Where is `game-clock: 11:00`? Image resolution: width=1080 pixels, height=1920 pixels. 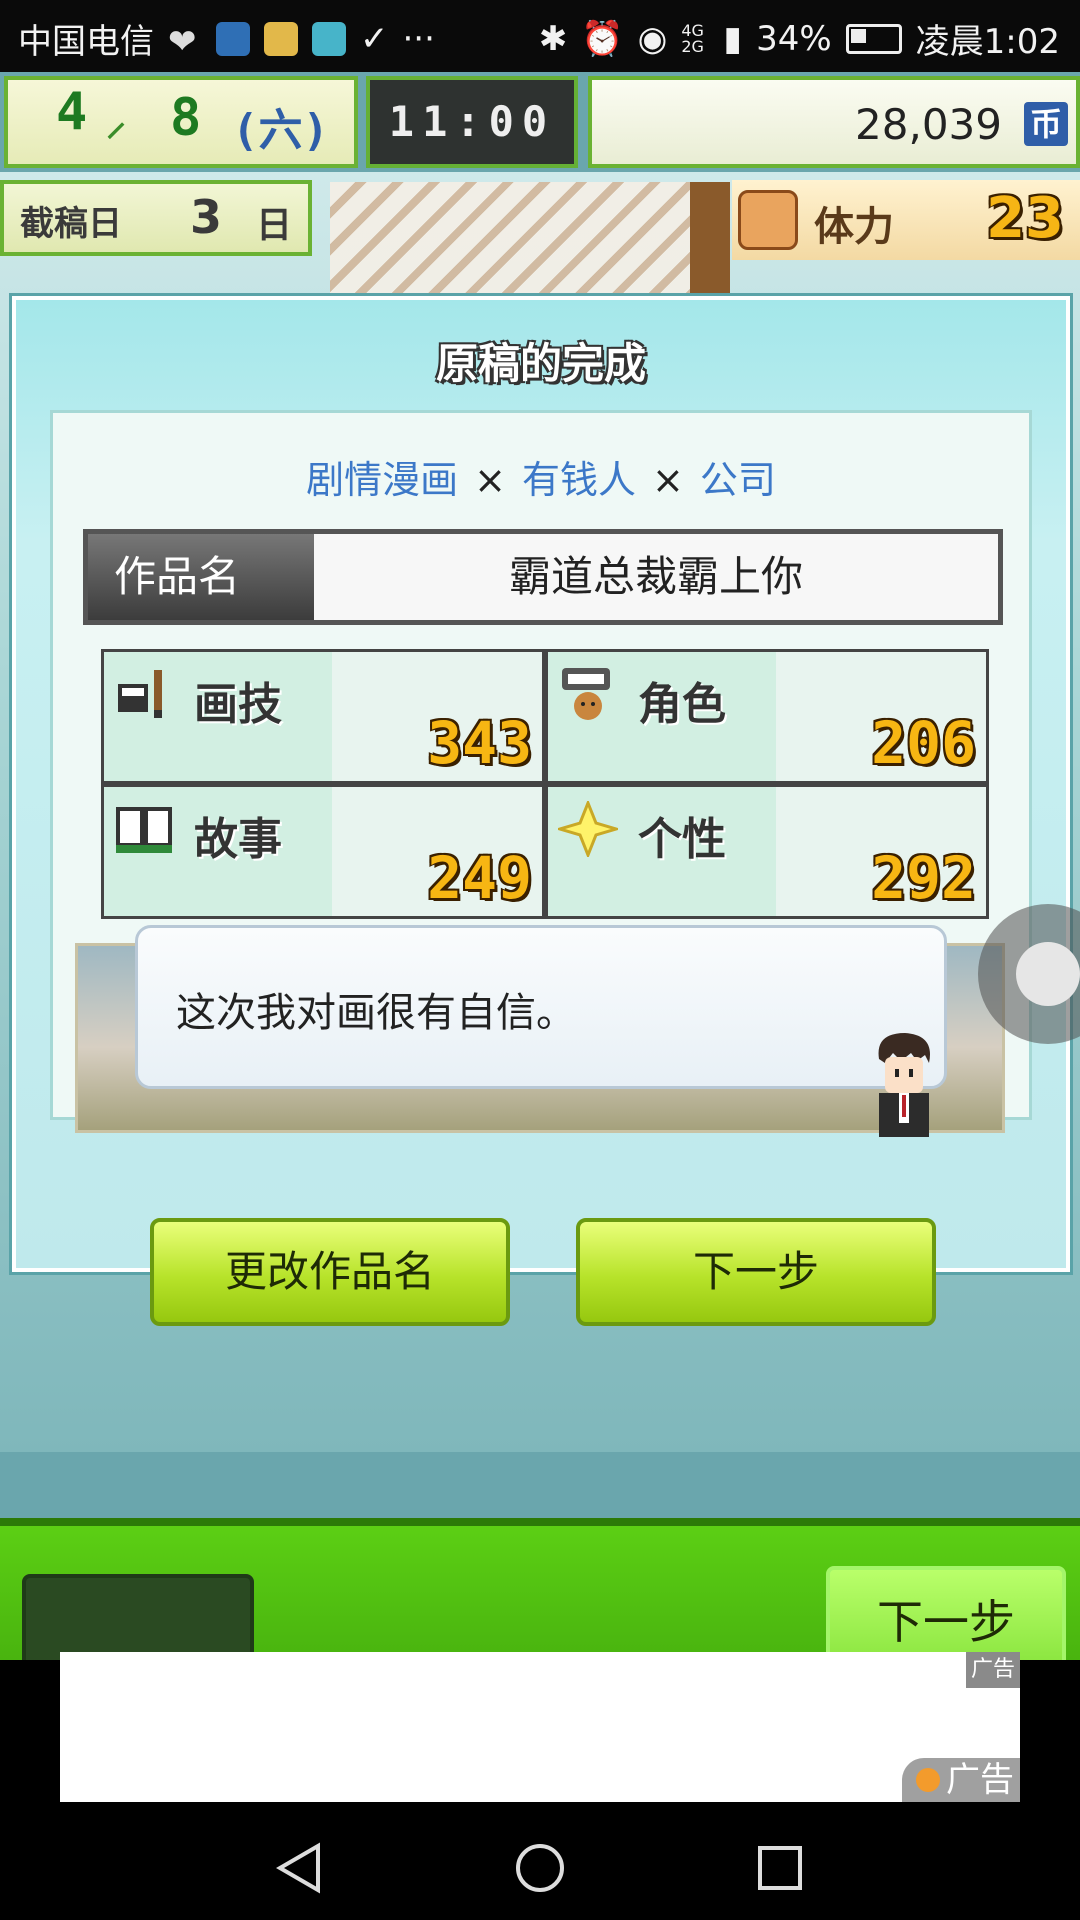
game-clock: 11:00 is located at coordinates (472, 122).